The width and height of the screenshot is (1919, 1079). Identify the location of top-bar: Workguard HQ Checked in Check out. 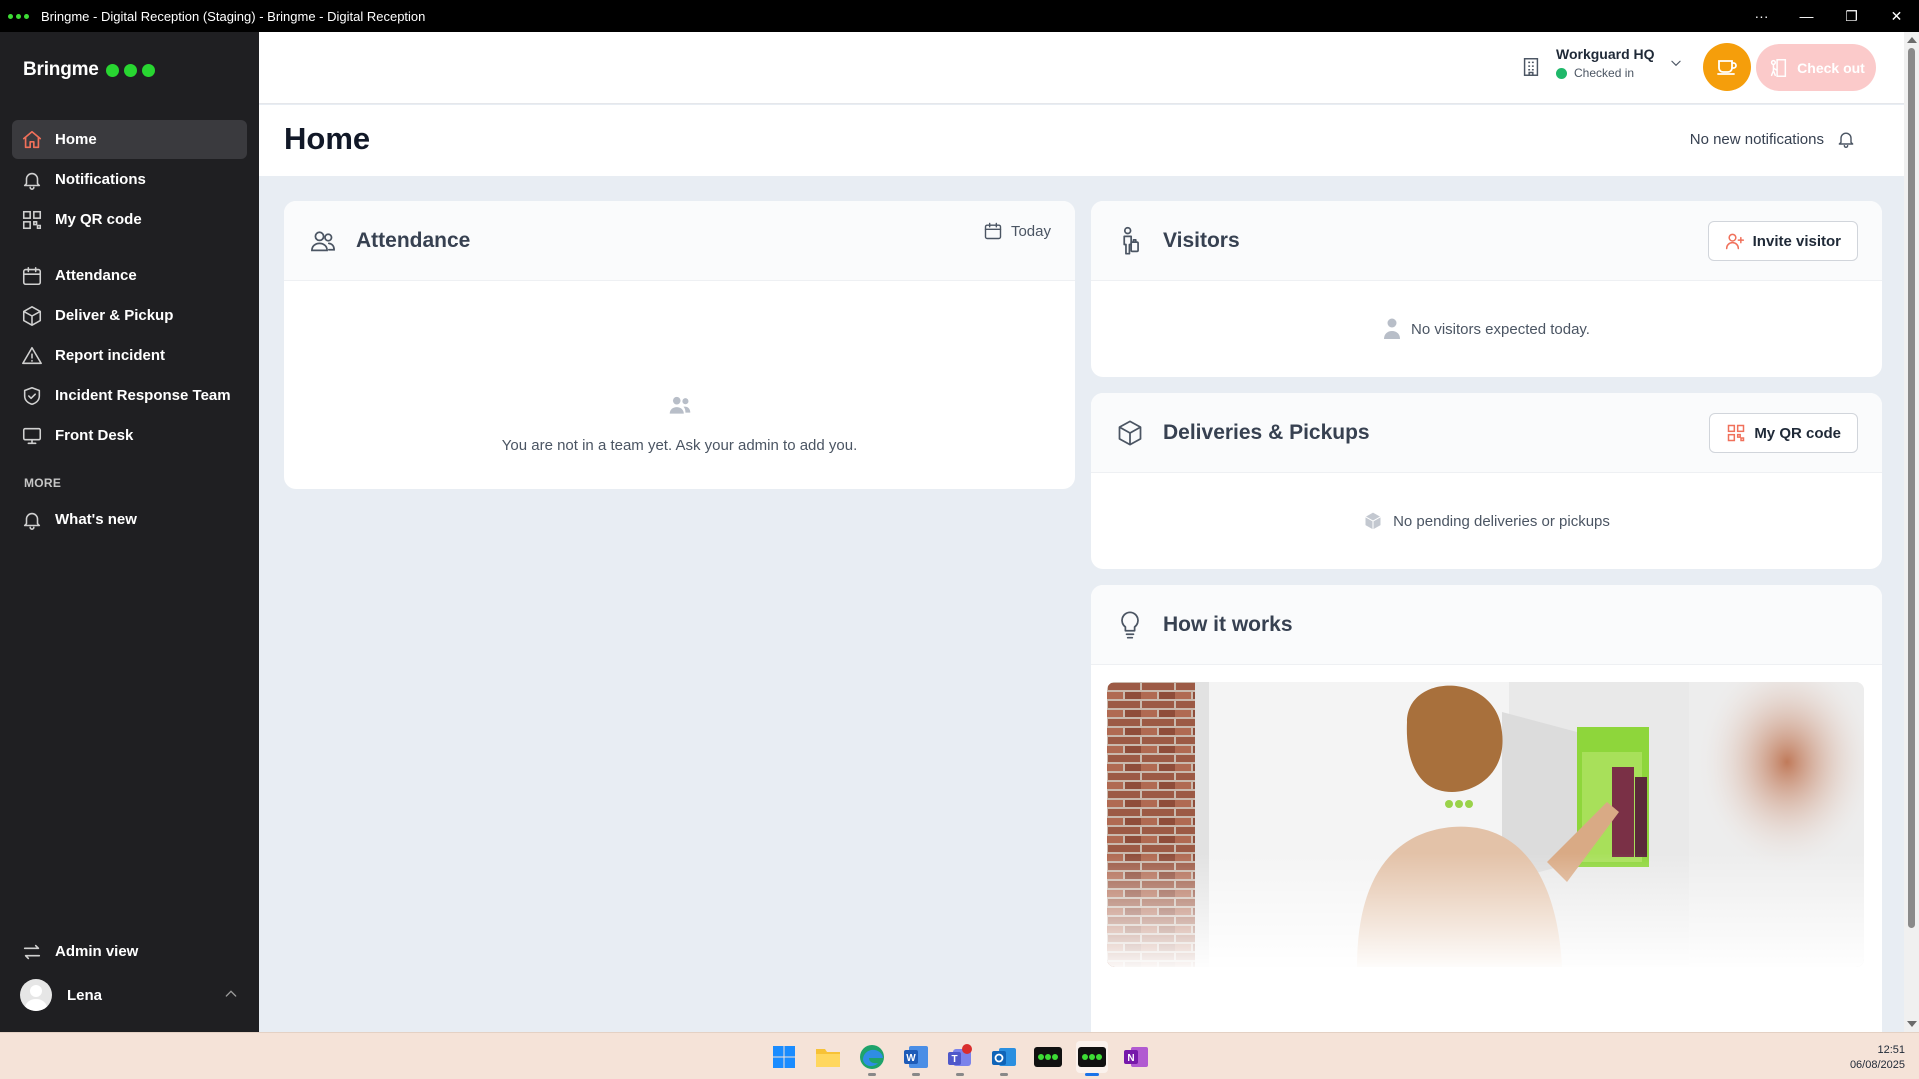
(1081, 68).